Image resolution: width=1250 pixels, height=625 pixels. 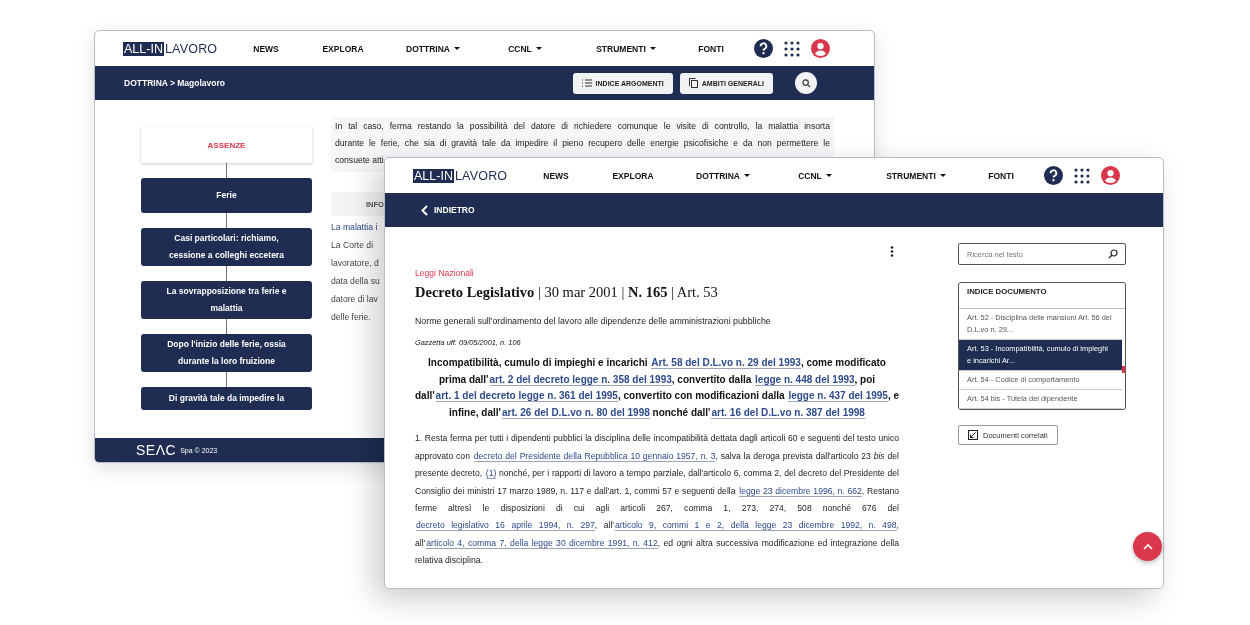 What do you see at coordinates (156, 450) in the screenshot?
I see `footer-logo: SEΛC` at bounding box center [156, 450].